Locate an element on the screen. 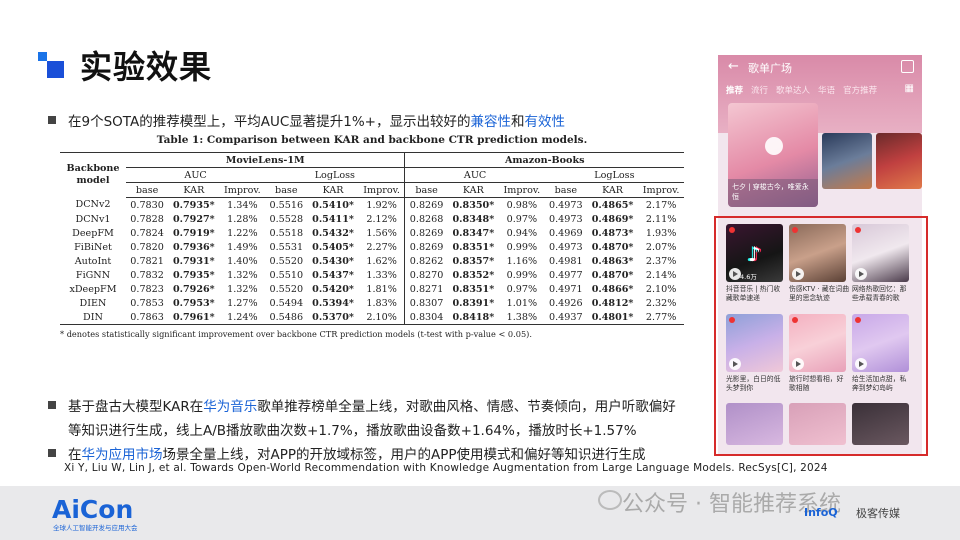 The height and width of the screenshot is (540, 960). table-cell: 0.7926* is located at coordinates (193, 289).